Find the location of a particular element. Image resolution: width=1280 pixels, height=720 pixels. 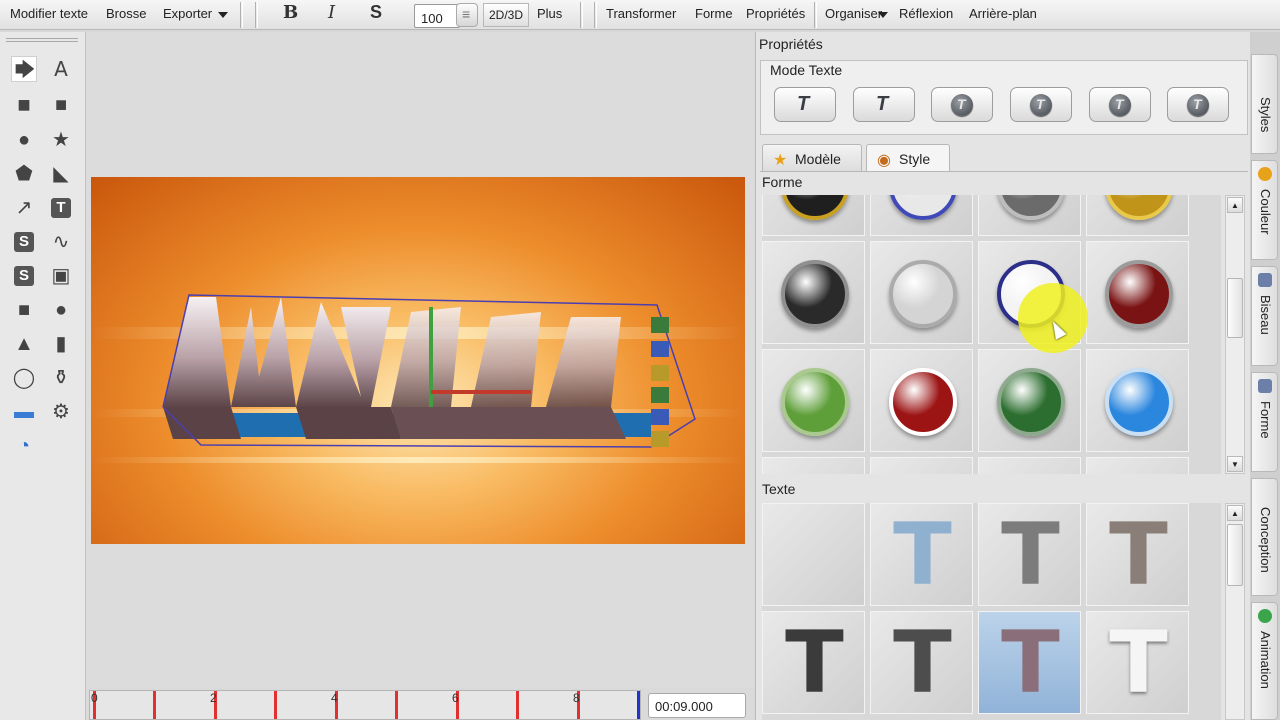

export-button: Exporter is located at coordinates (187, 13).